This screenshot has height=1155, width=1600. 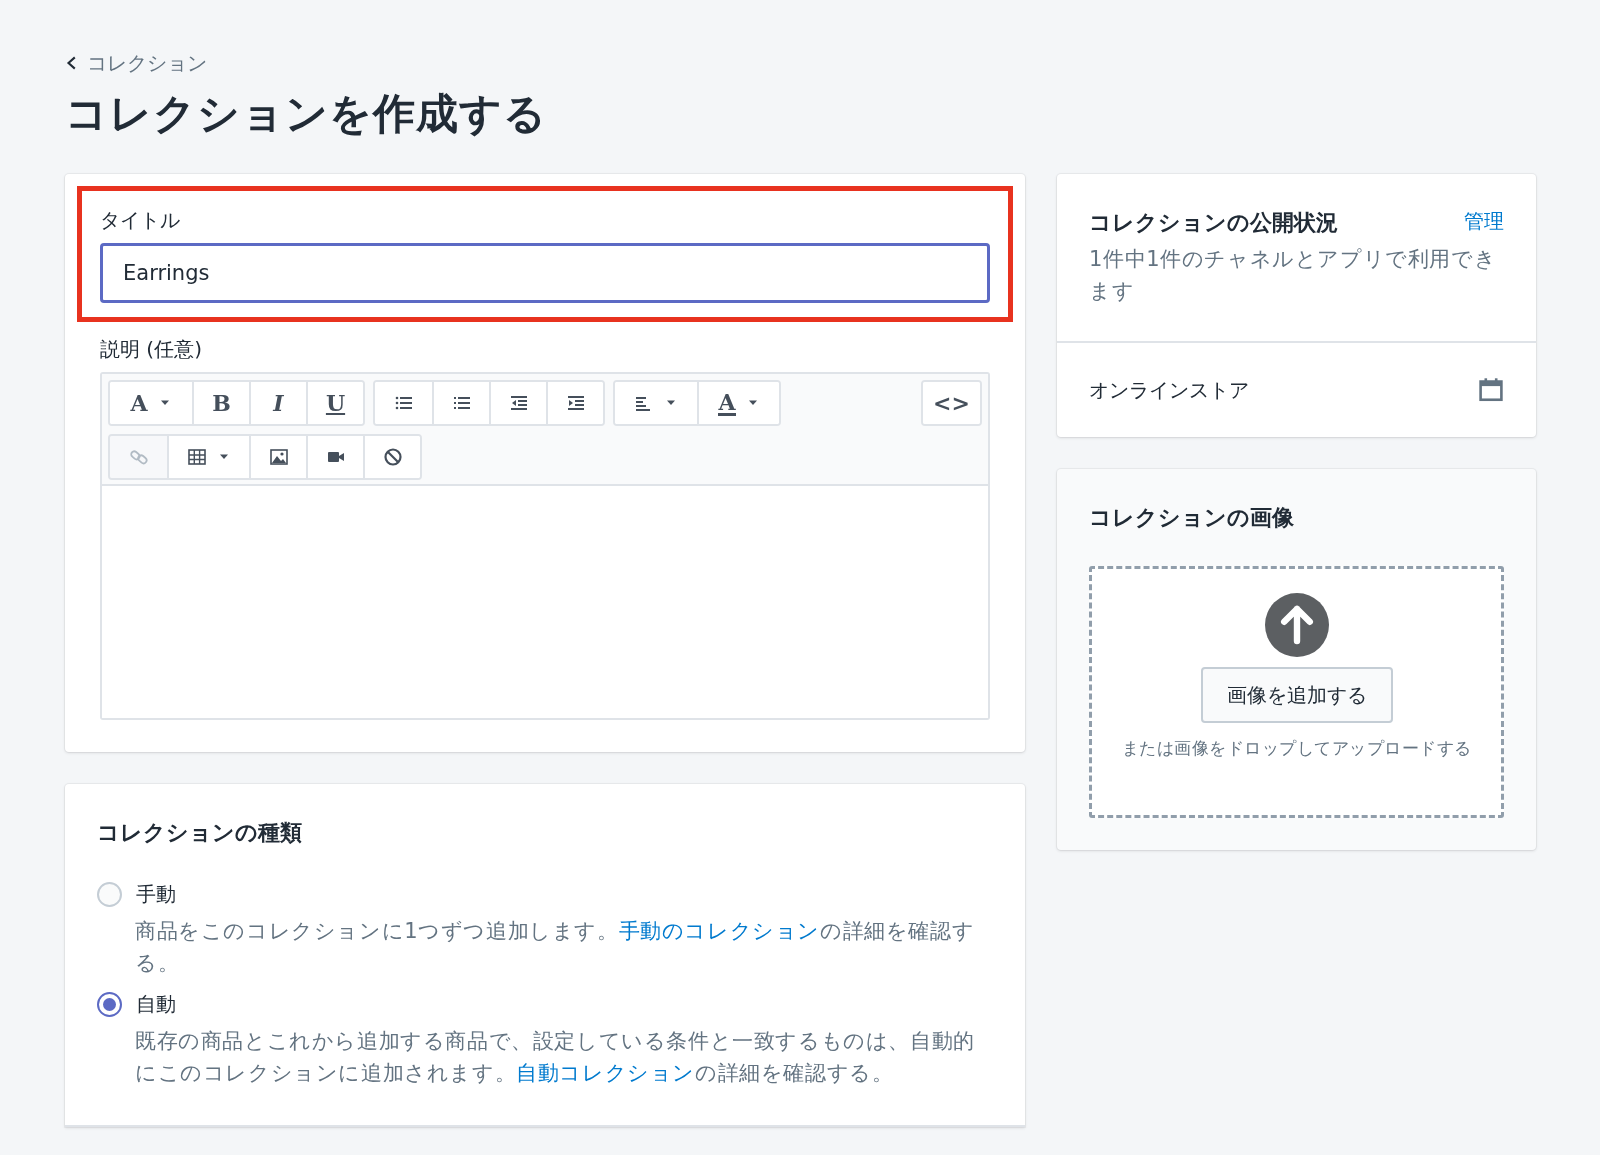 What do you see at coordinates (719, 931) in the screenshot?
I see `help-link: 手動のコレクション` at bounding box center [719, 931].